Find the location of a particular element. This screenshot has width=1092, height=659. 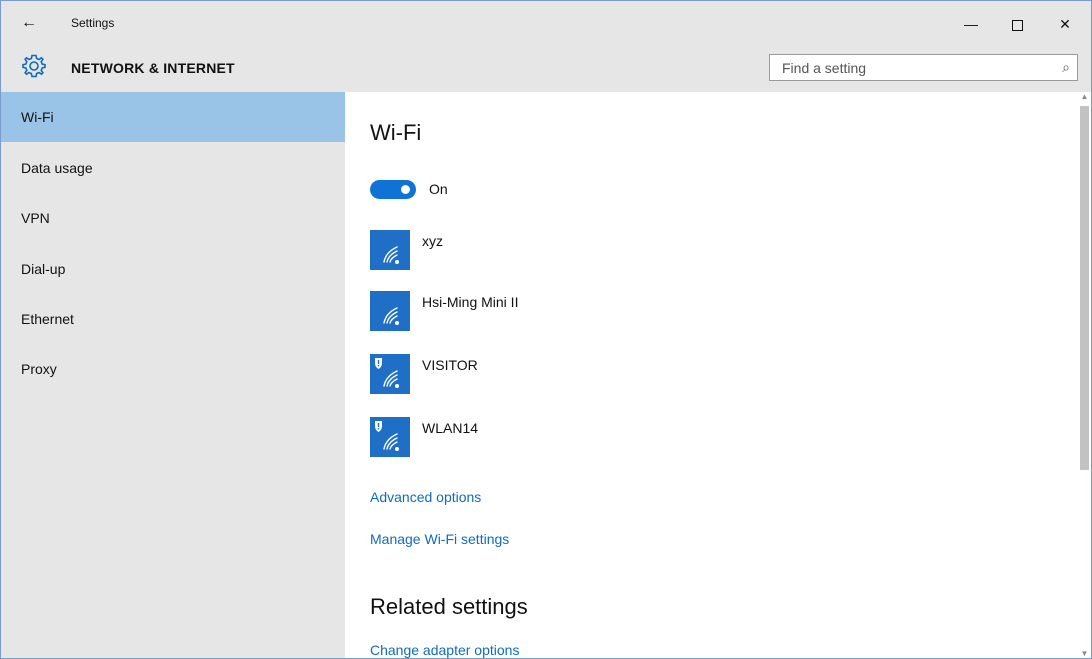

window-title: Settings is located at coordinates (93, 23).